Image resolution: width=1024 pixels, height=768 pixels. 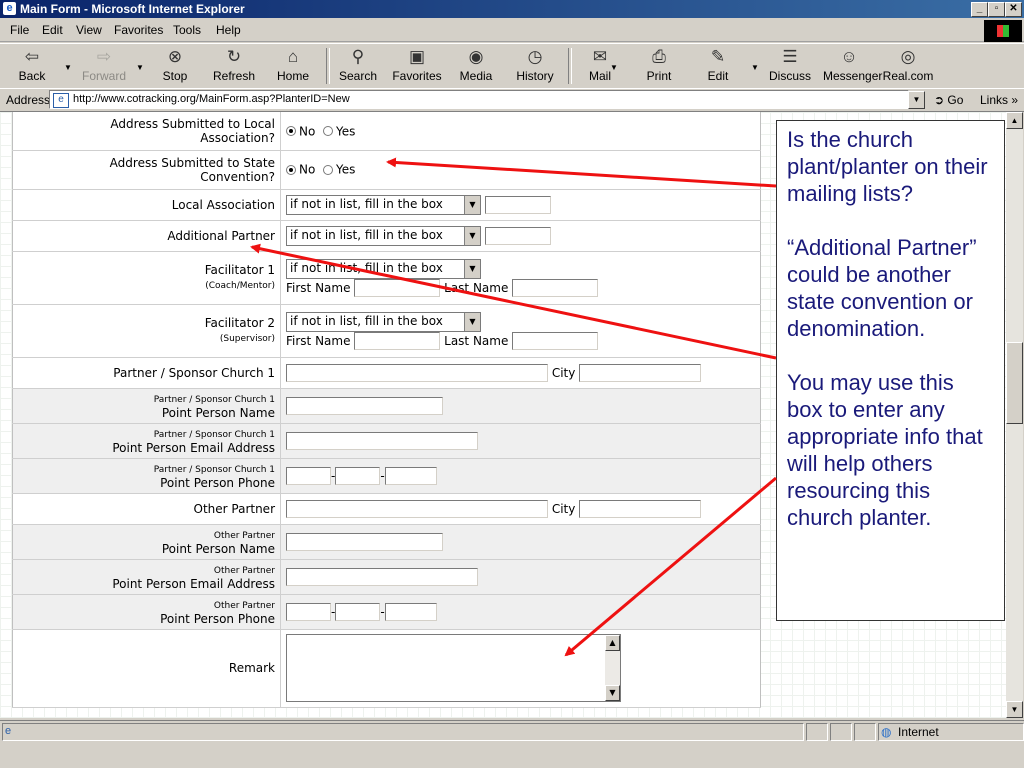 I want to click on pc1-email-input, so click(x=382, y=440).